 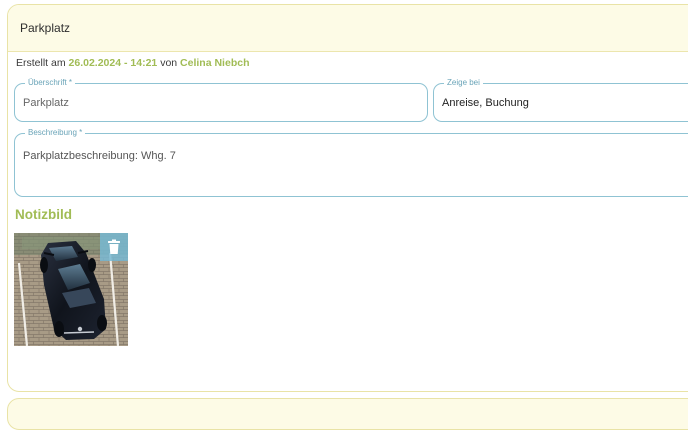 I want to click on delete-image-button, so click(x=114, y=247).